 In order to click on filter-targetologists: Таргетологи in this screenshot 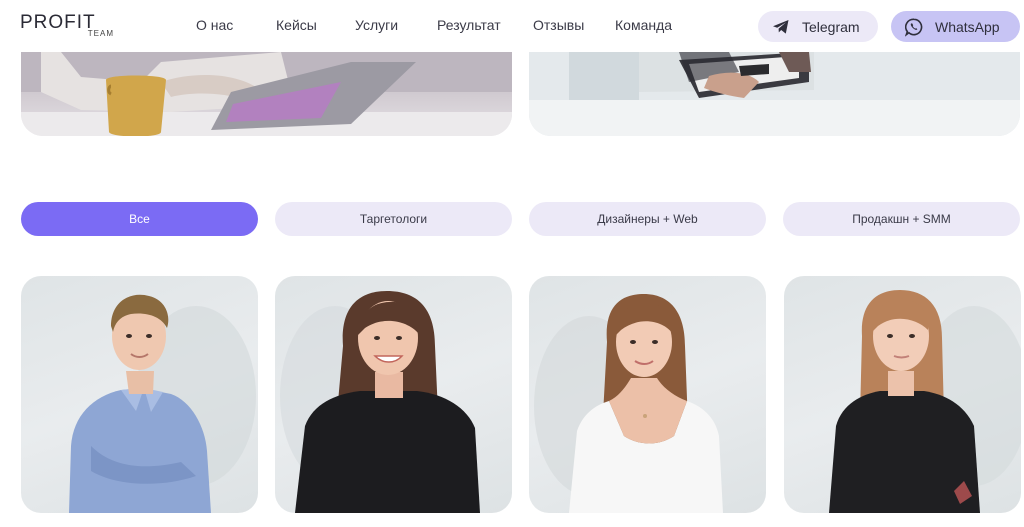, I will do `click(393, 219)`.